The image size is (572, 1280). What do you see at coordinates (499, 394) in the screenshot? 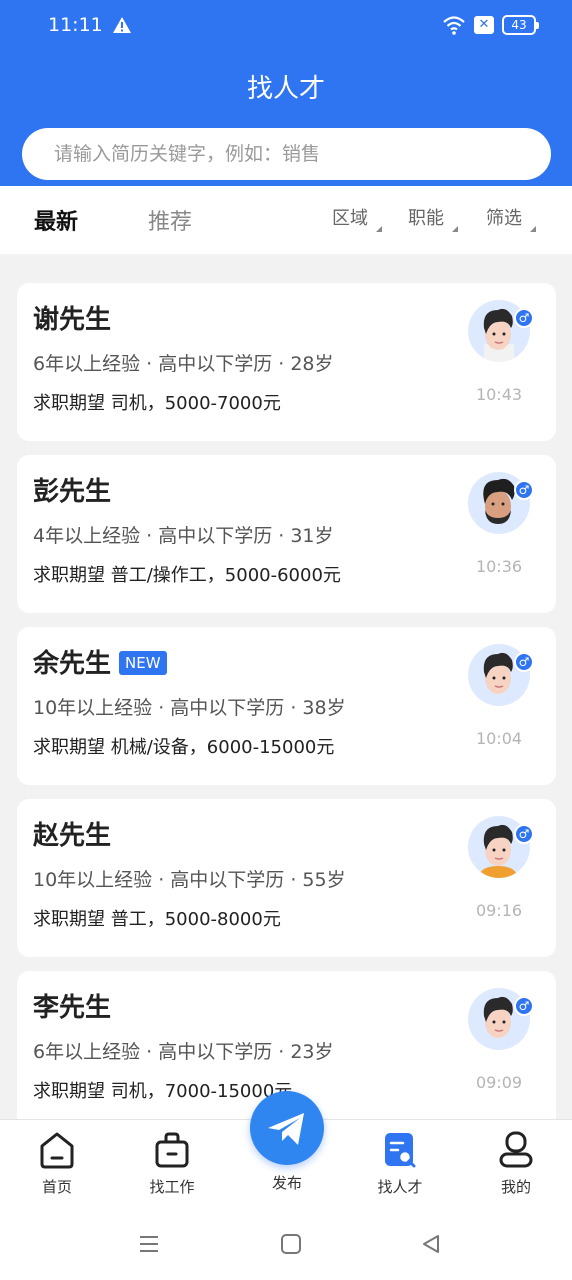
I see `post-time: 10:43` at bounding box center [499, 394].